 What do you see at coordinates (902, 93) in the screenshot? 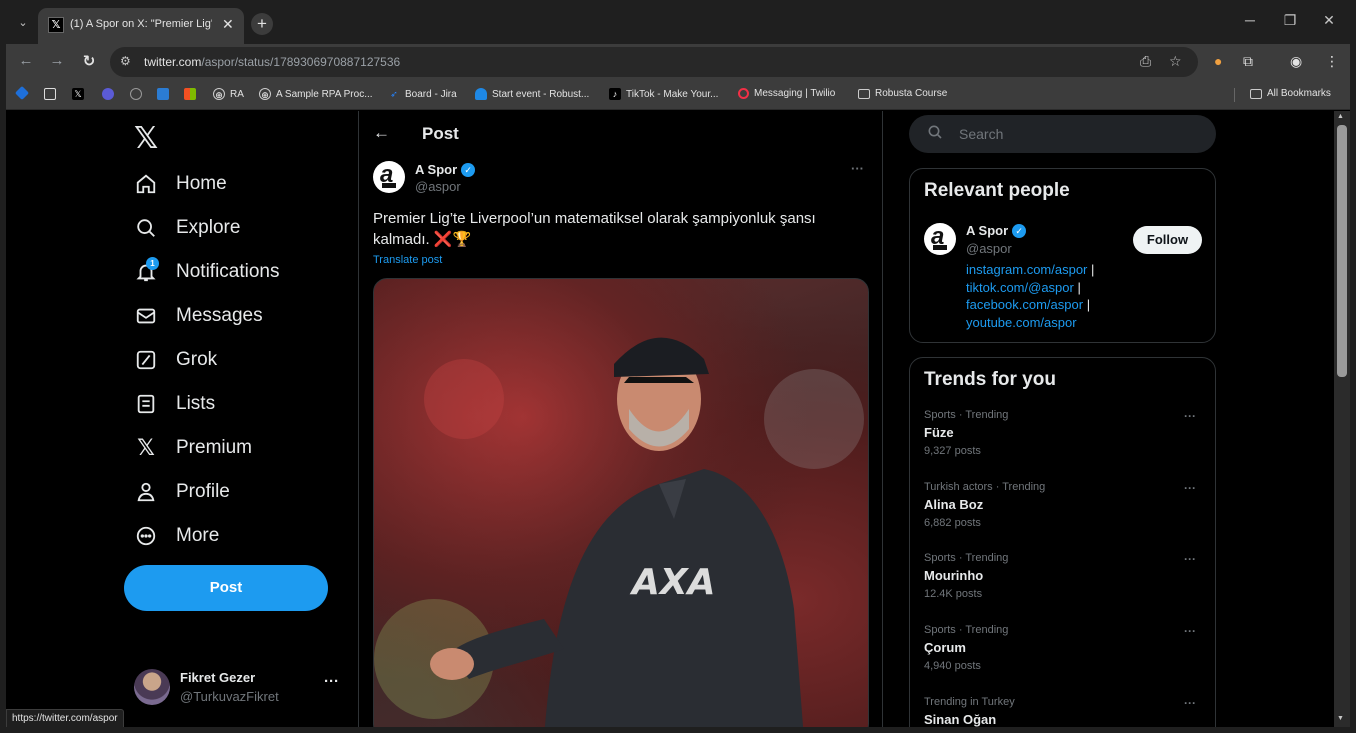
I see `bookmark-folder-robusta: Robusta Course` at bounding box center [902, 93].